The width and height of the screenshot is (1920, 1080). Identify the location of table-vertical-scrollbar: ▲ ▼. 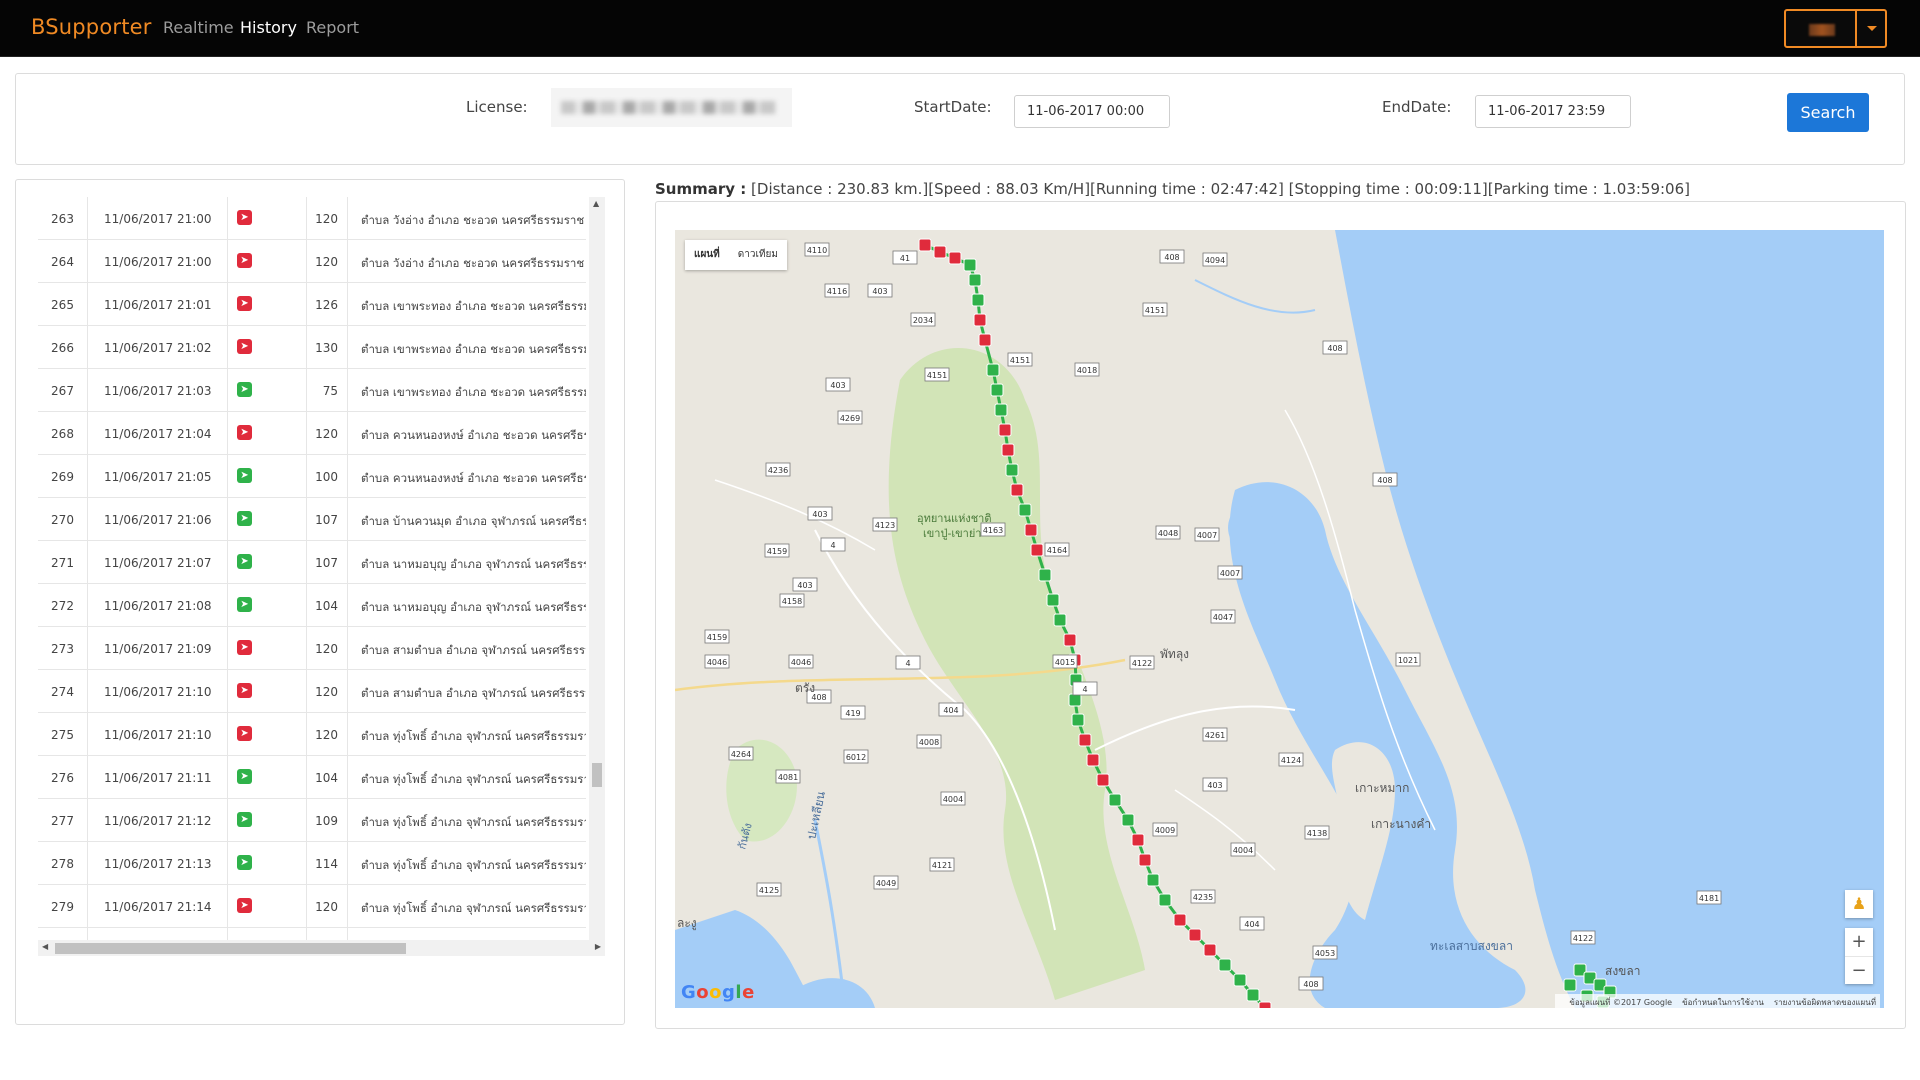
(597, 576).